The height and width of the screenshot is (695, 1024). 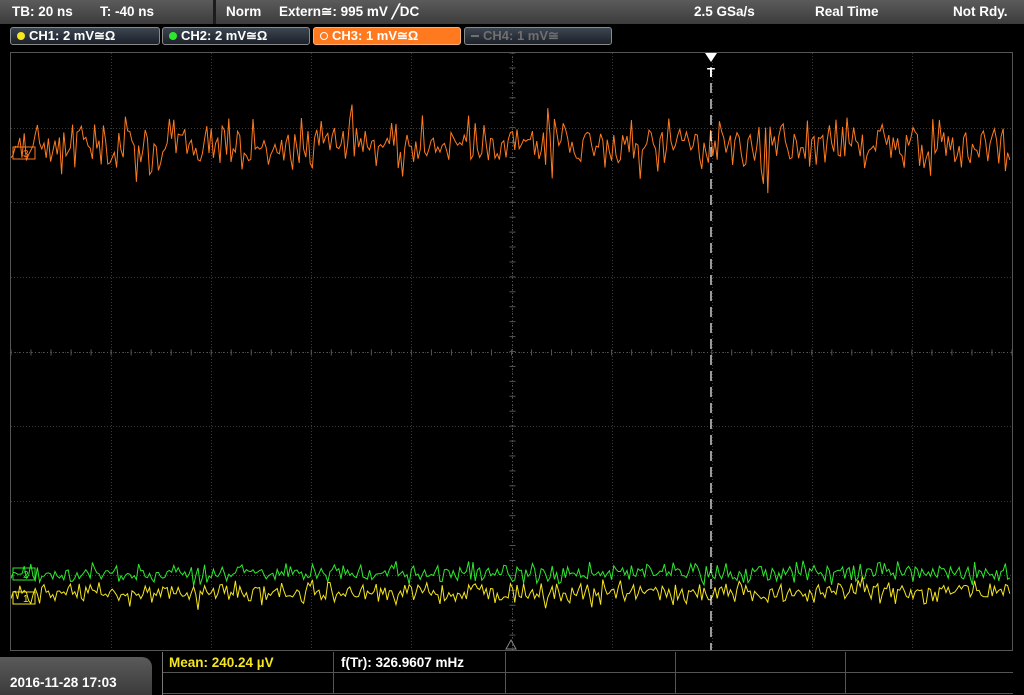 I want to click on ch3-trace, so click(x=511, y=149).